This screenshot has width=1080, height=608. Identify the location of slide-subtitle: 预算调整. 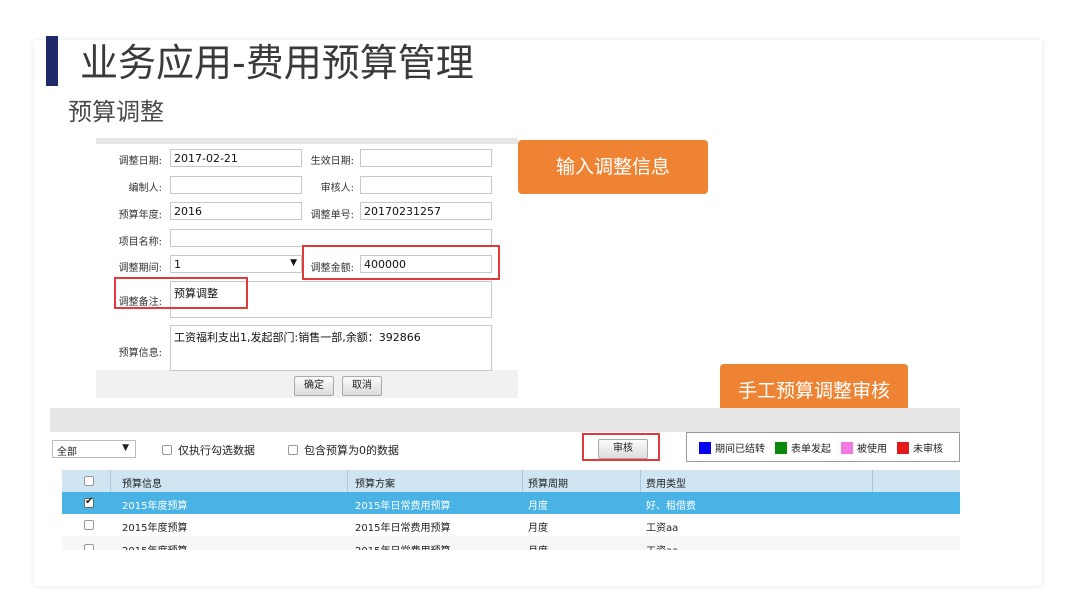
(116, 112).